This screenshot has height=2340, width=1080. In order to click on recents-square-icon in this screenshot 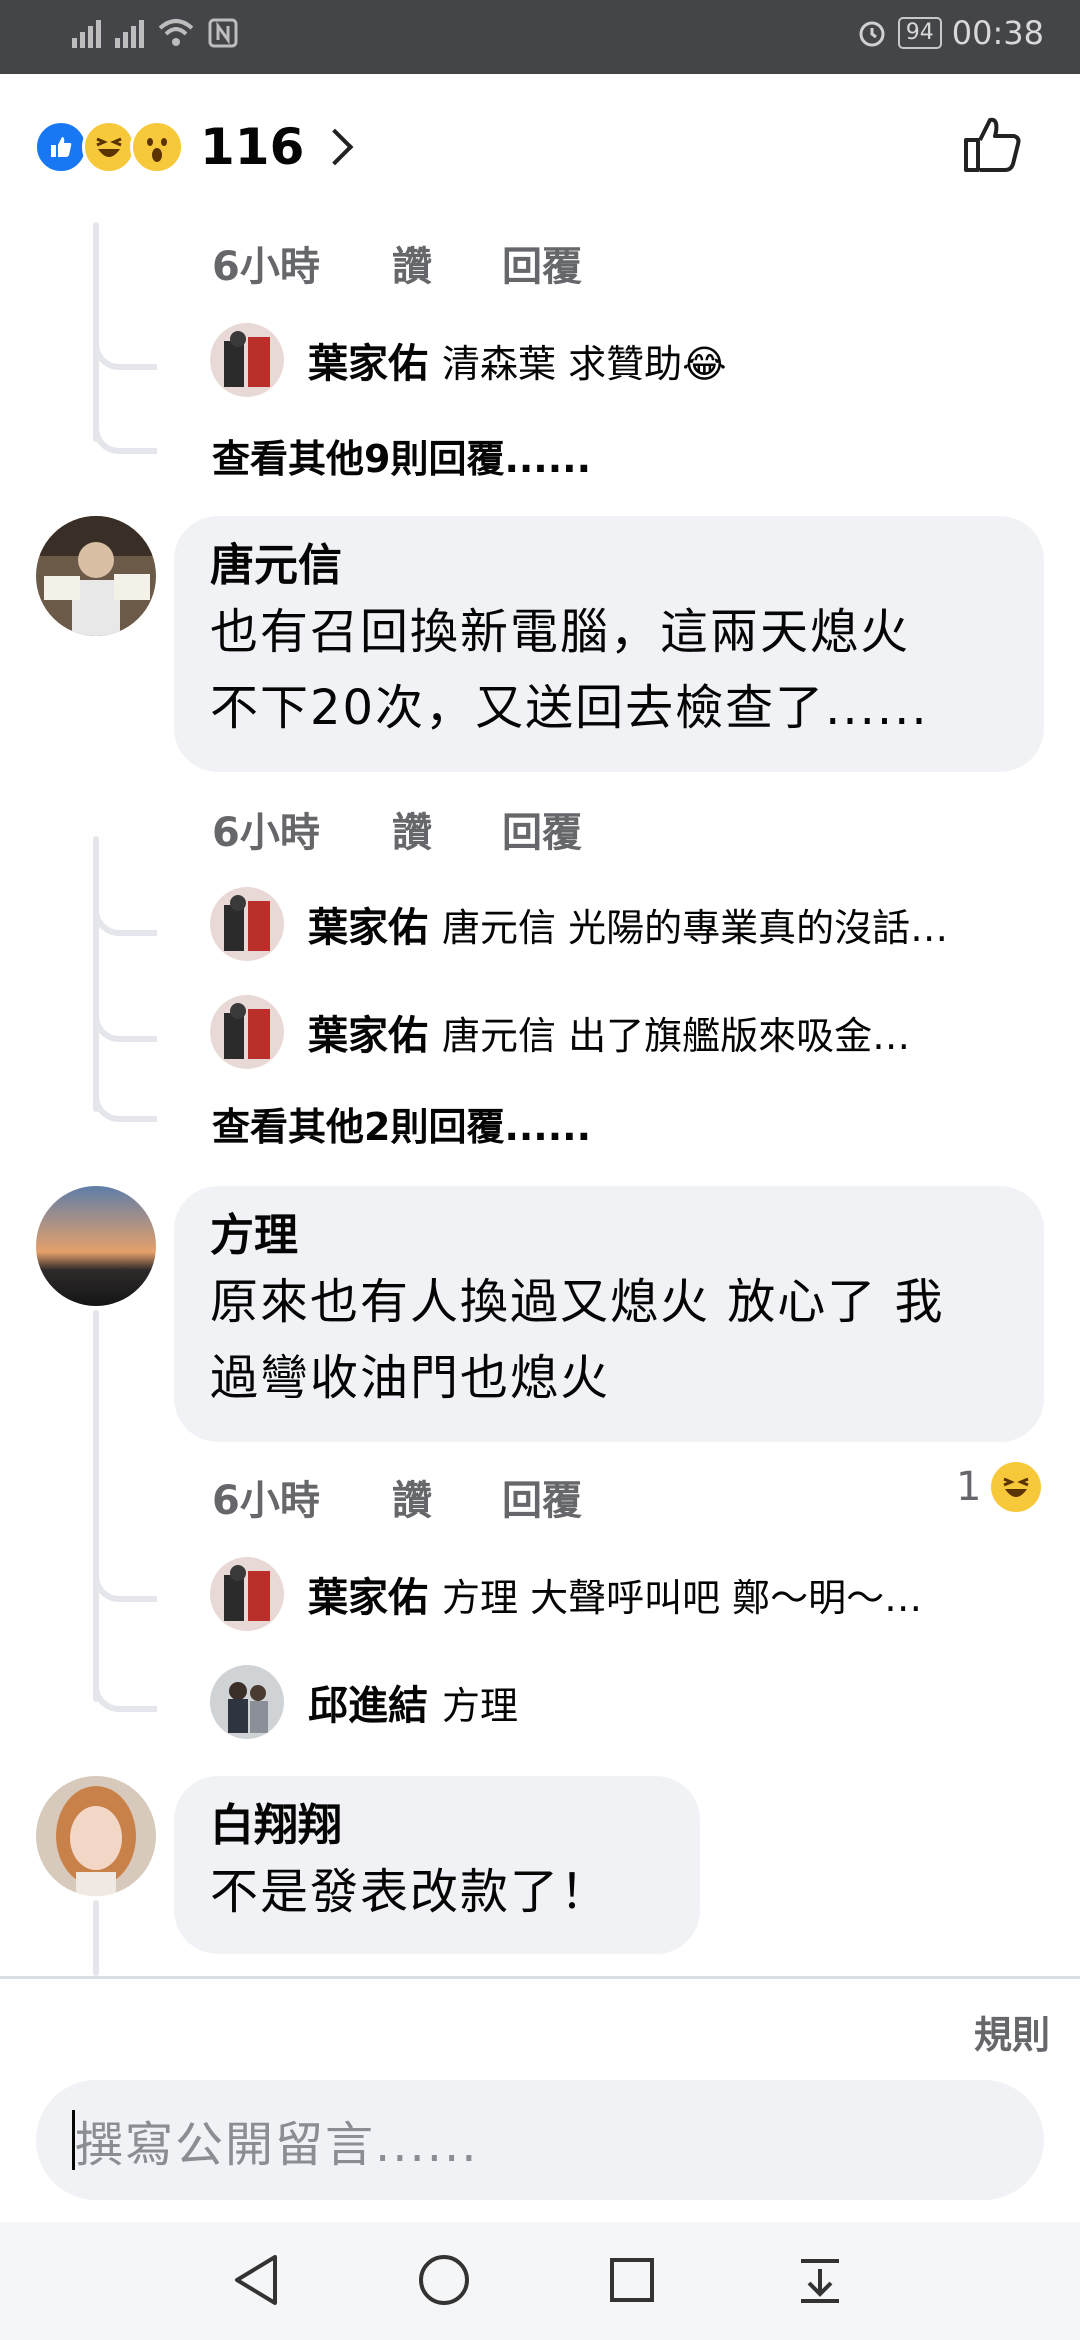, I will do `click(632, 2280)`.